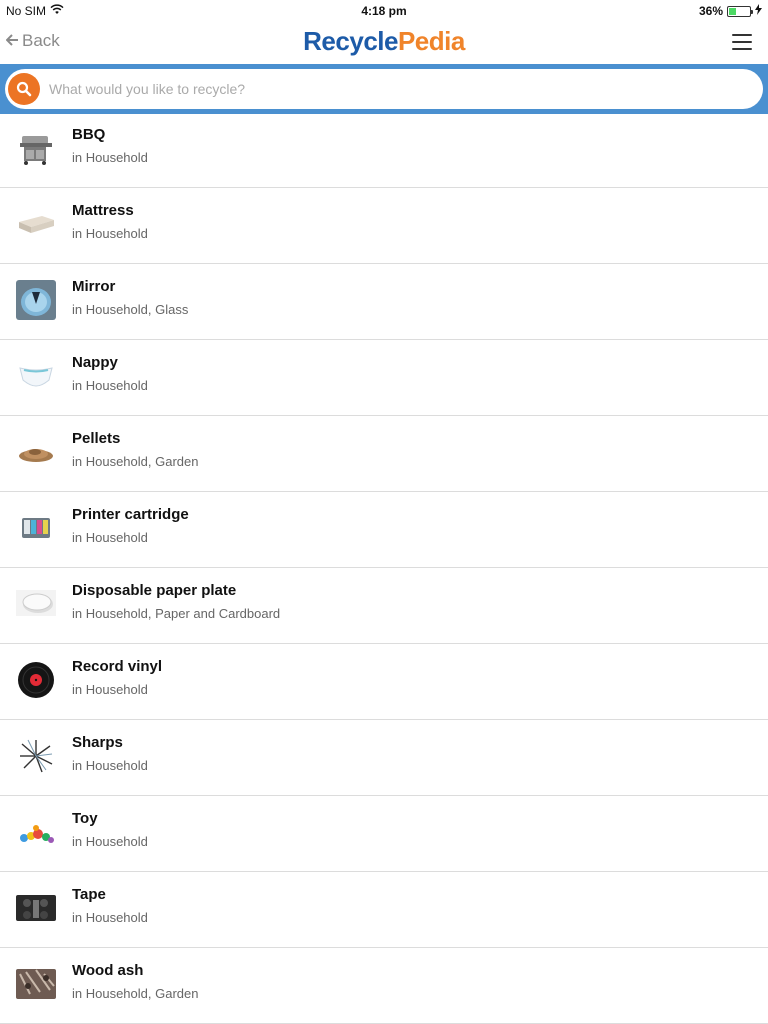 The height and width of the screenshot is (1024, 768). I want to click on status-bar: No SIM 4:18 pm 36%, so click(384, 11).